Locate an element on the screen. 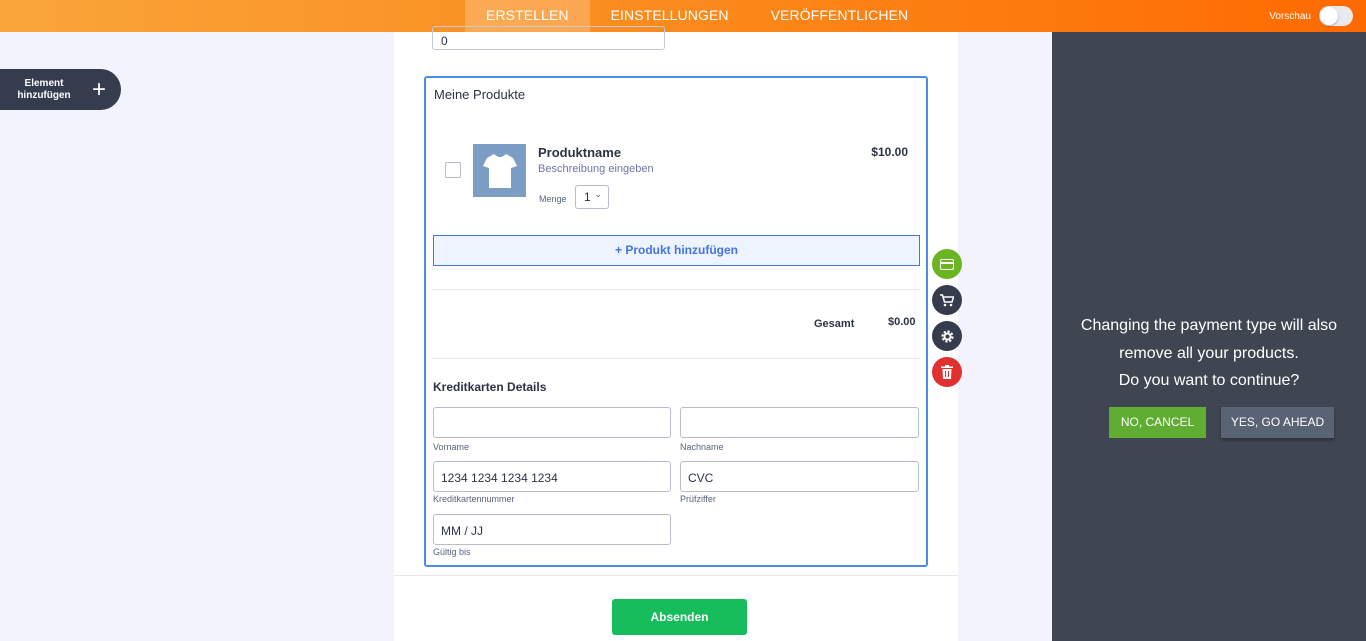 This screenshot has height=641, width=1366. first-name-label: Vorname is located at coordinates (451, 447).